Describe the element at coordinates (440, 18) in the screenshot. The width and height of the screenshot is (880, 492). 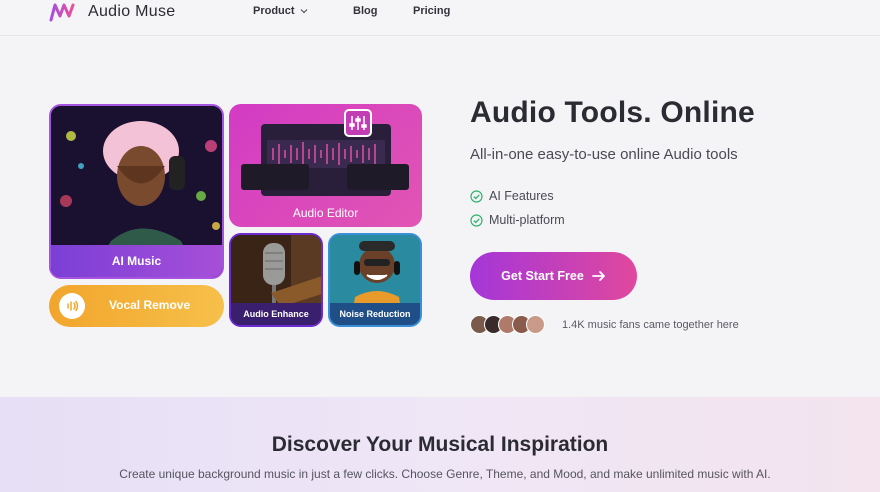
I see `top-nav: Audio Muse Product Blog Pricing` at that location.